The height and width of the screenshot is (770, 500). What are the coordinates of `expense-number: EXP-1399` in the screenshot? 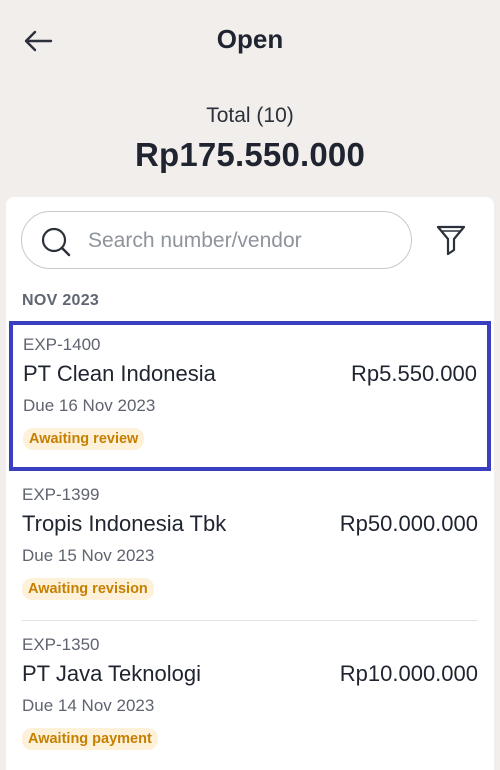 It's located at (61, 494).